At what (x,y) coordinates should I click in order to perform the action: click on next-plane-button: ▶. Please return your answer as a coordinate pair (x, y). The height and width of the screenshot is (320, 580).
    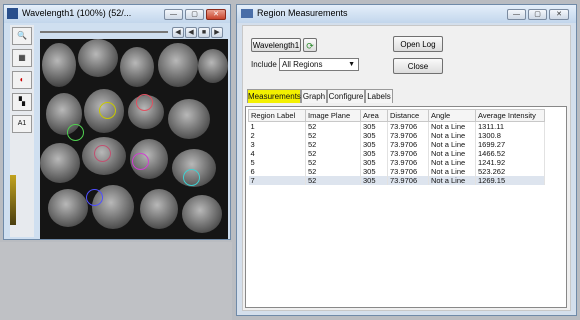
    Looking at the image, I should click on (217, 32).